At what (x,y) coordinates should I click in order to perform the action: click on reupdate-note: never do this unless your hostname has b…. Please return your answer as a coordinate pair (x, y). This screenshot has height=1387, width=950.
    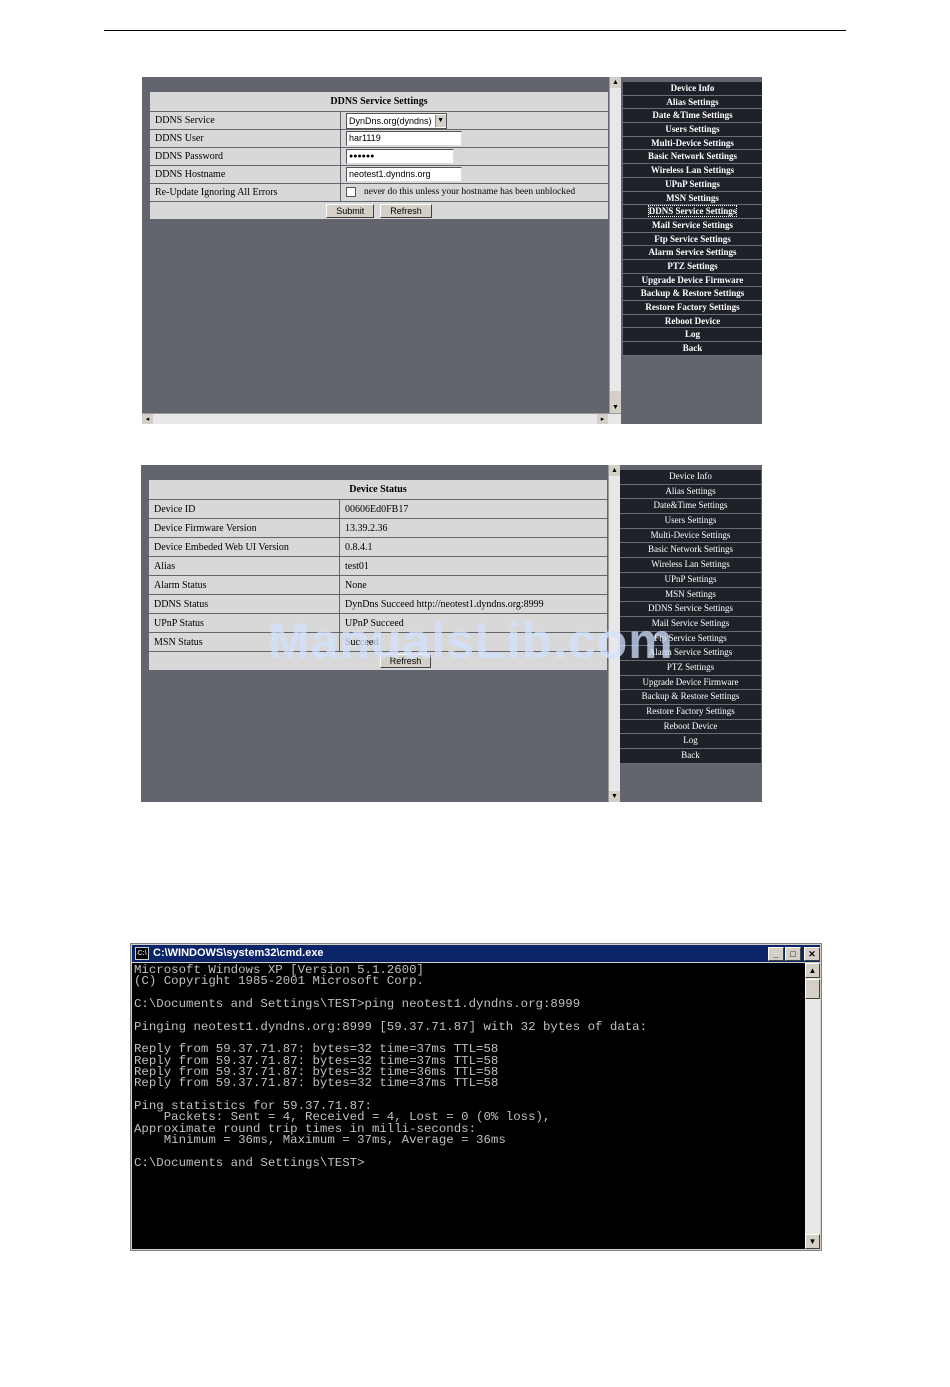
    Looking at the image, I should click on (470, 192).